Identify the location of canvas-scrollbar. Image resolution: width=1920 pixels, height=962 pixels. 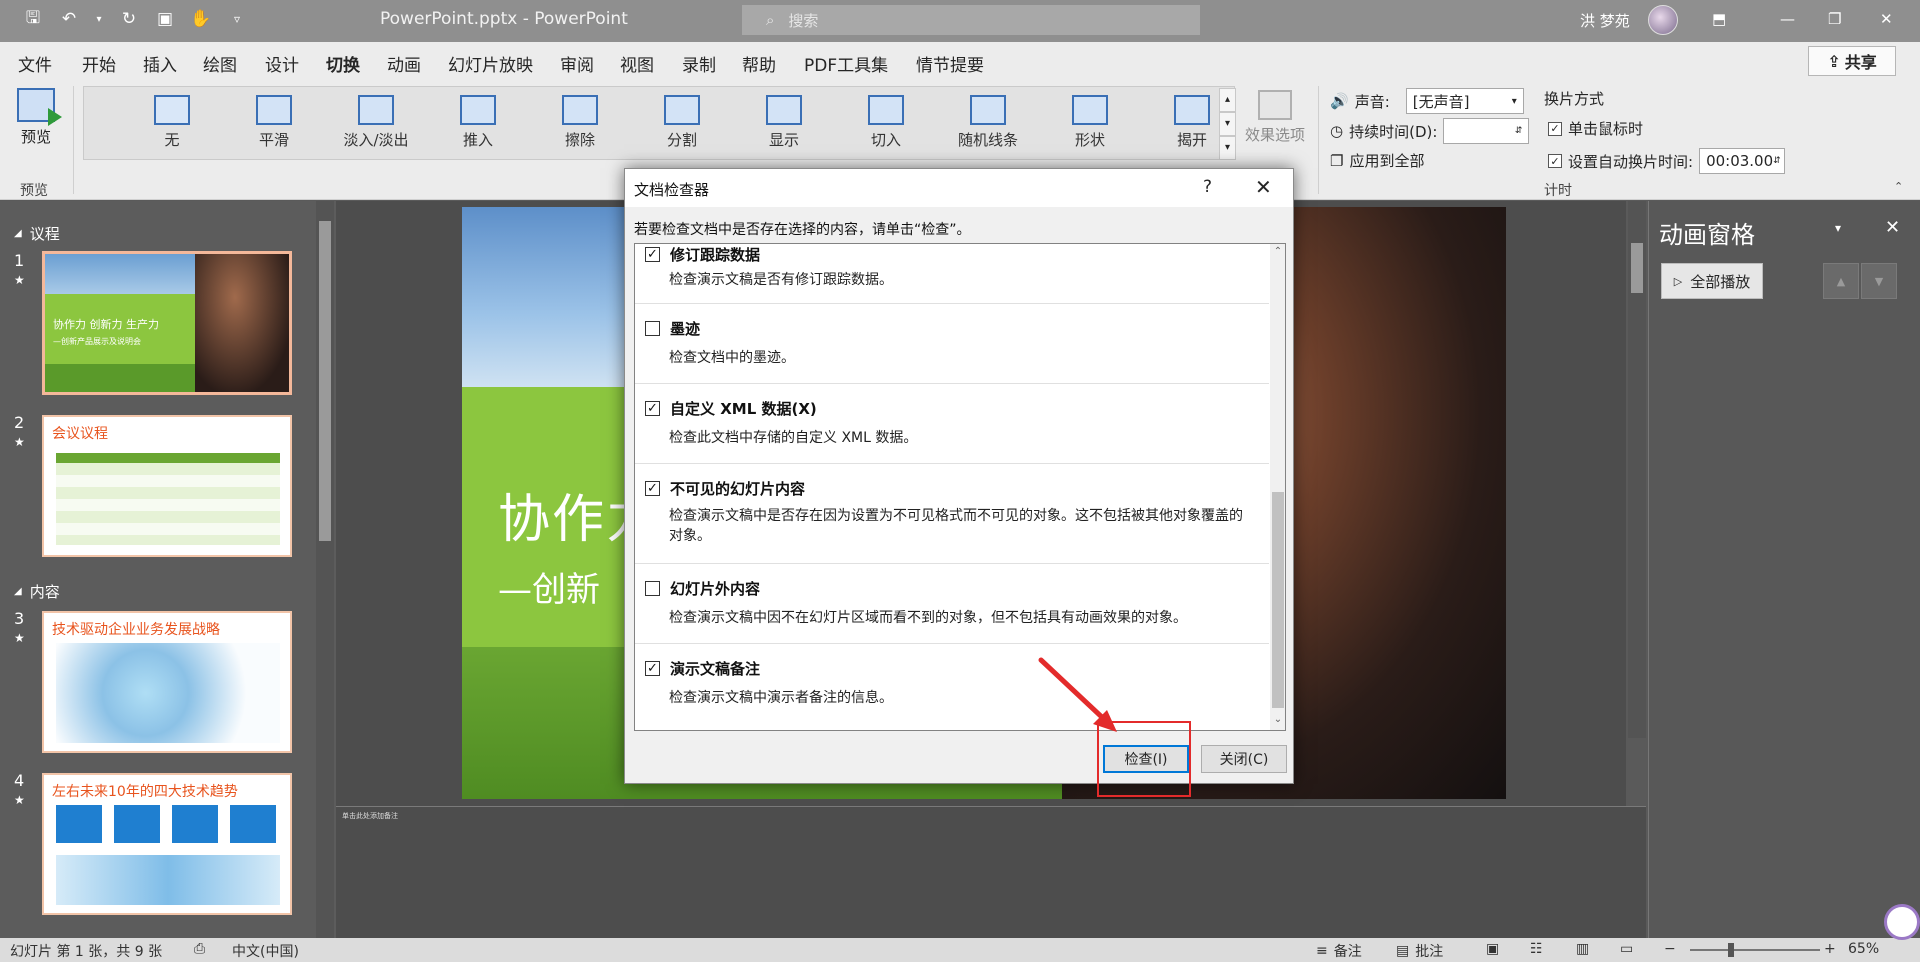
(1637, 469).